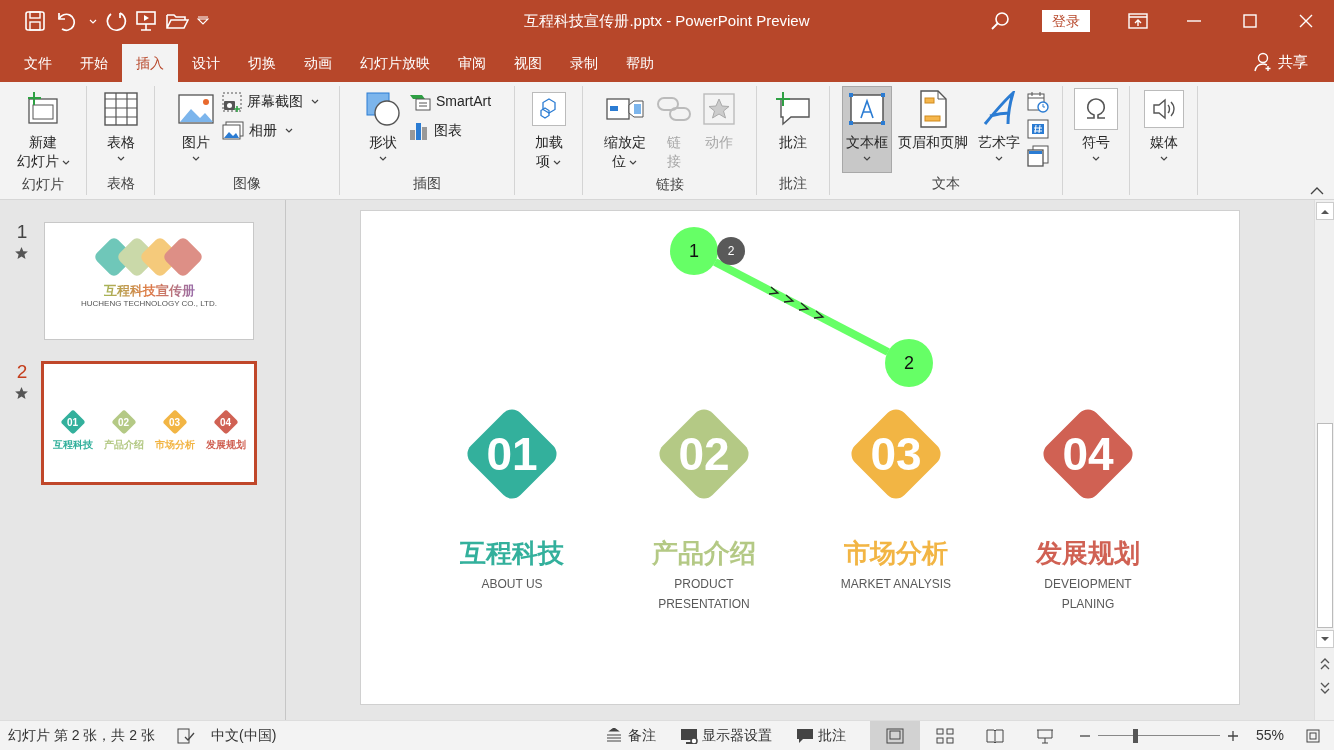  What do you see at coordinates (614, 735) in the screenshot?
I see `notes-icon` at bounding box center [614, 735].